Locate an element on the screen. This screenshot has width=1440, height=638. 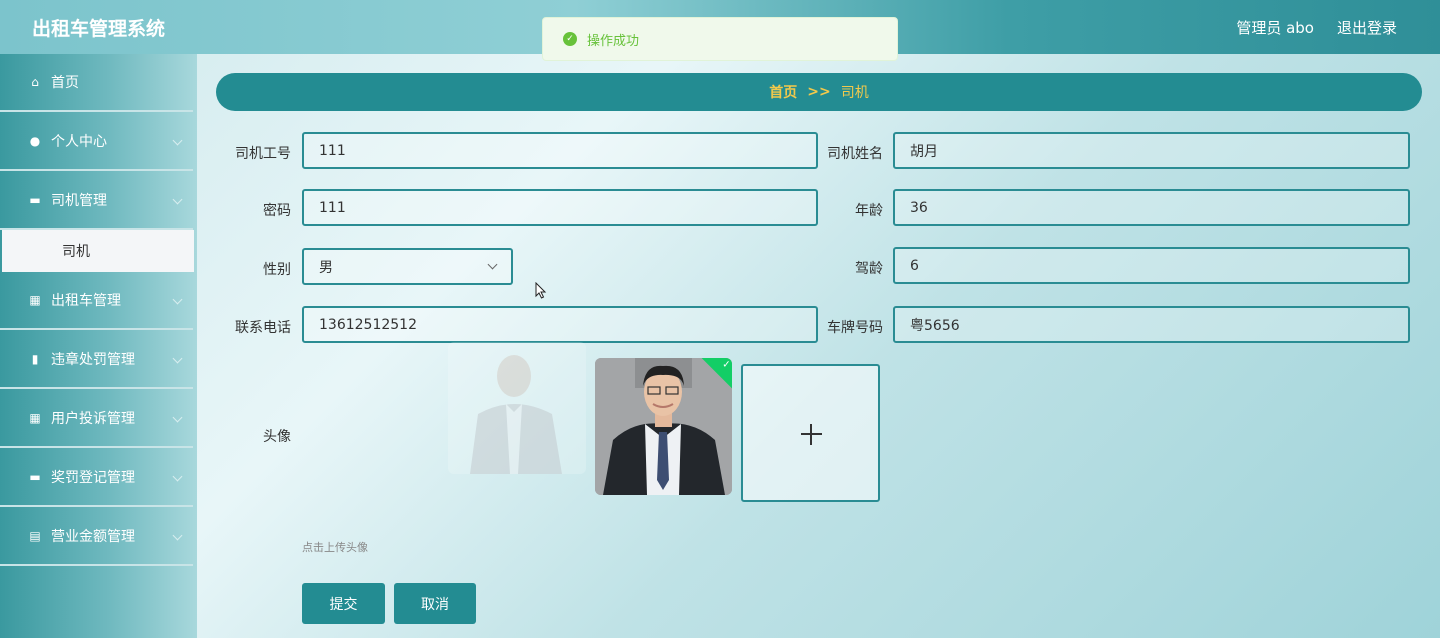
driver-no-input: 111 is located at coordinates (560, 150).